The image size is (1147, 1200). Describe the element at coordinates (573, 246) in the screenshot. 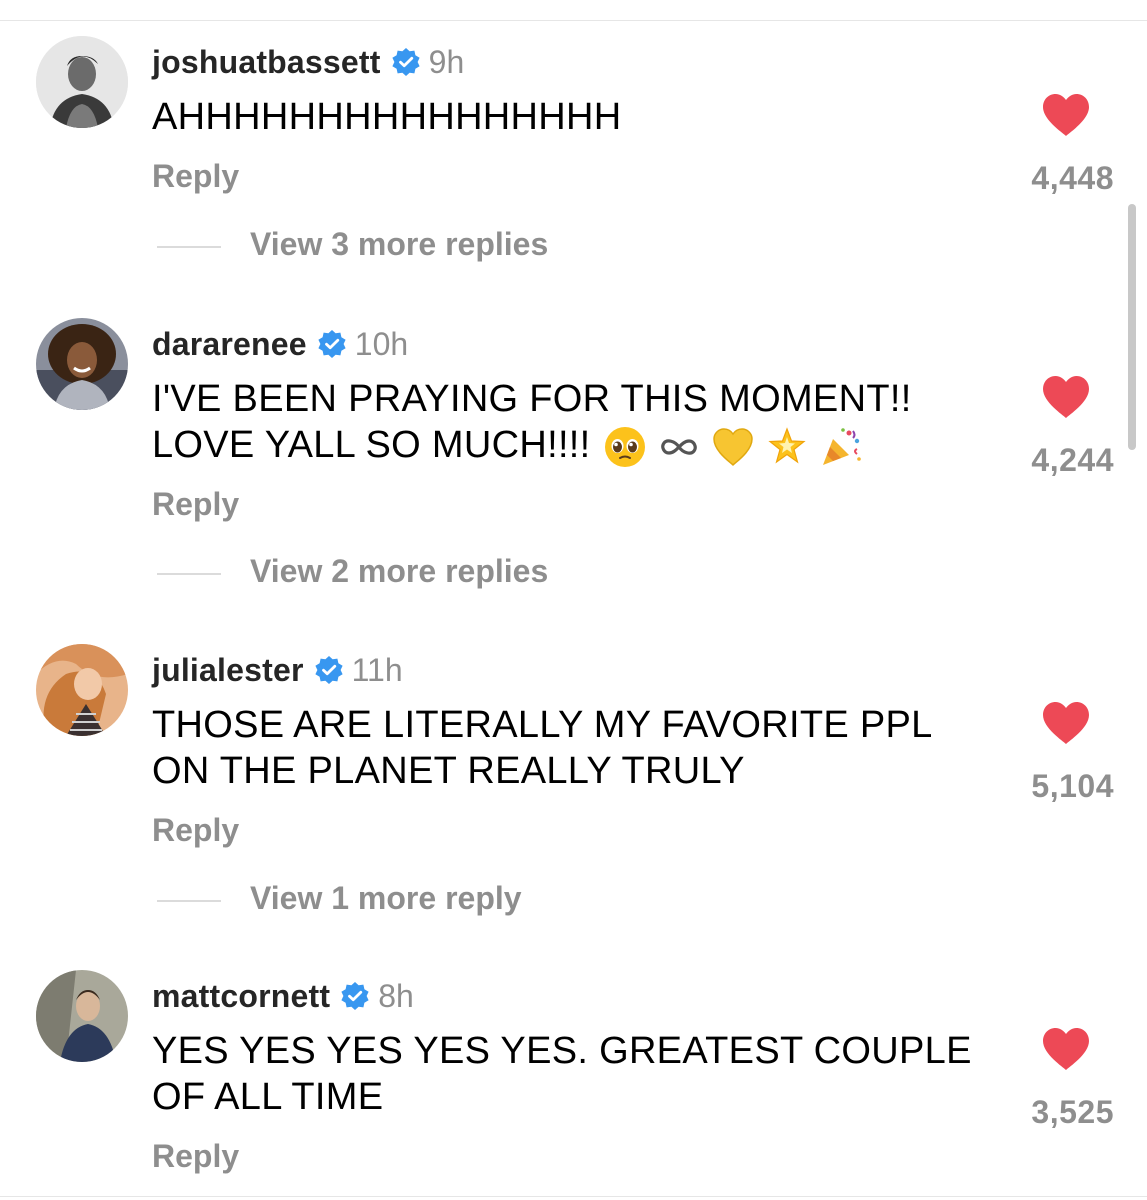

I see `view-replies-button: View 3 more replies` at that location.